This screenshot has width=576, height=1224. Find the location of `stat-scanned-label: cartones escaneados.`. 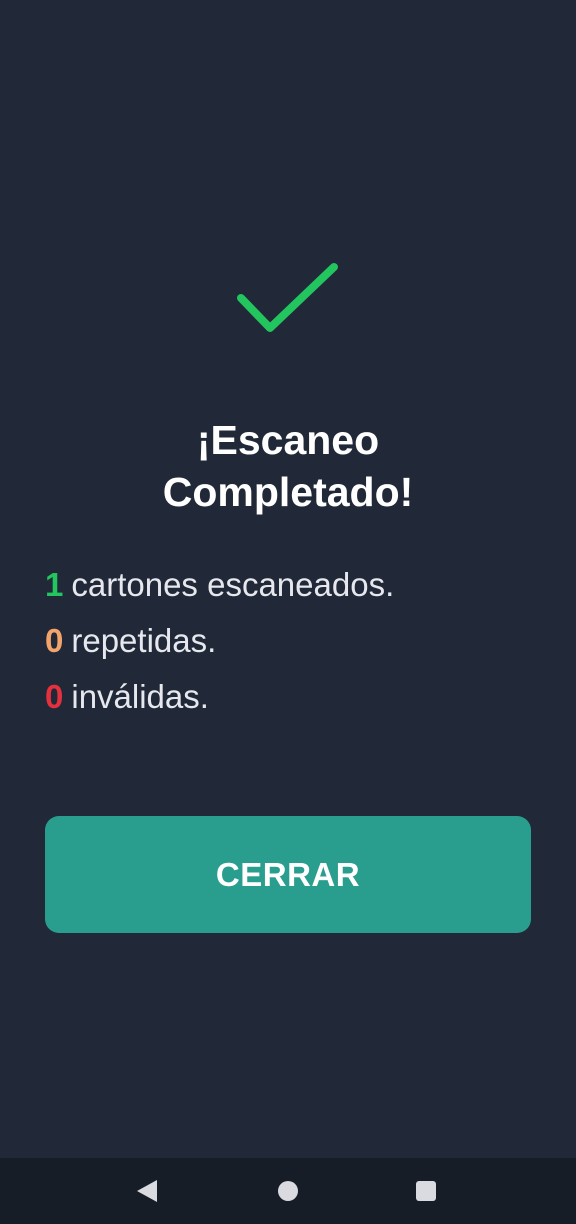

stat-scanned-label: cartones escaneados. is located at coordinates (233, 584).